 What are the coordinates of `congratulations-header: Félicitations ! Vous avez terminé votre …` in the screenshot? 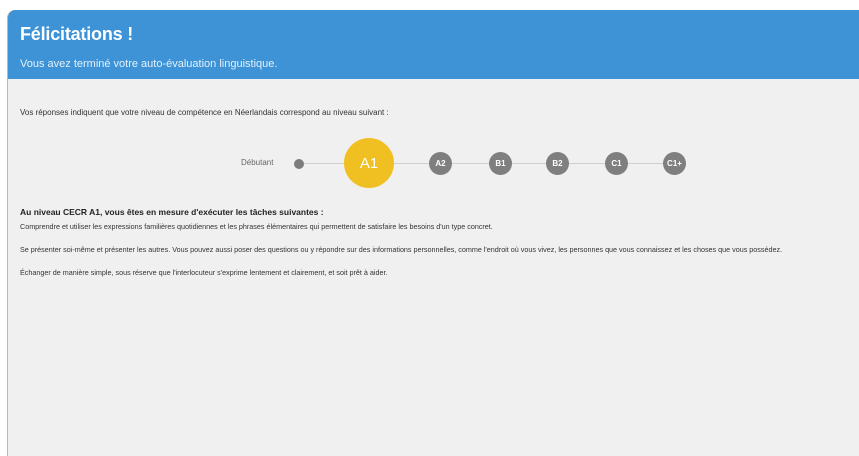 It's located at (433, 44).